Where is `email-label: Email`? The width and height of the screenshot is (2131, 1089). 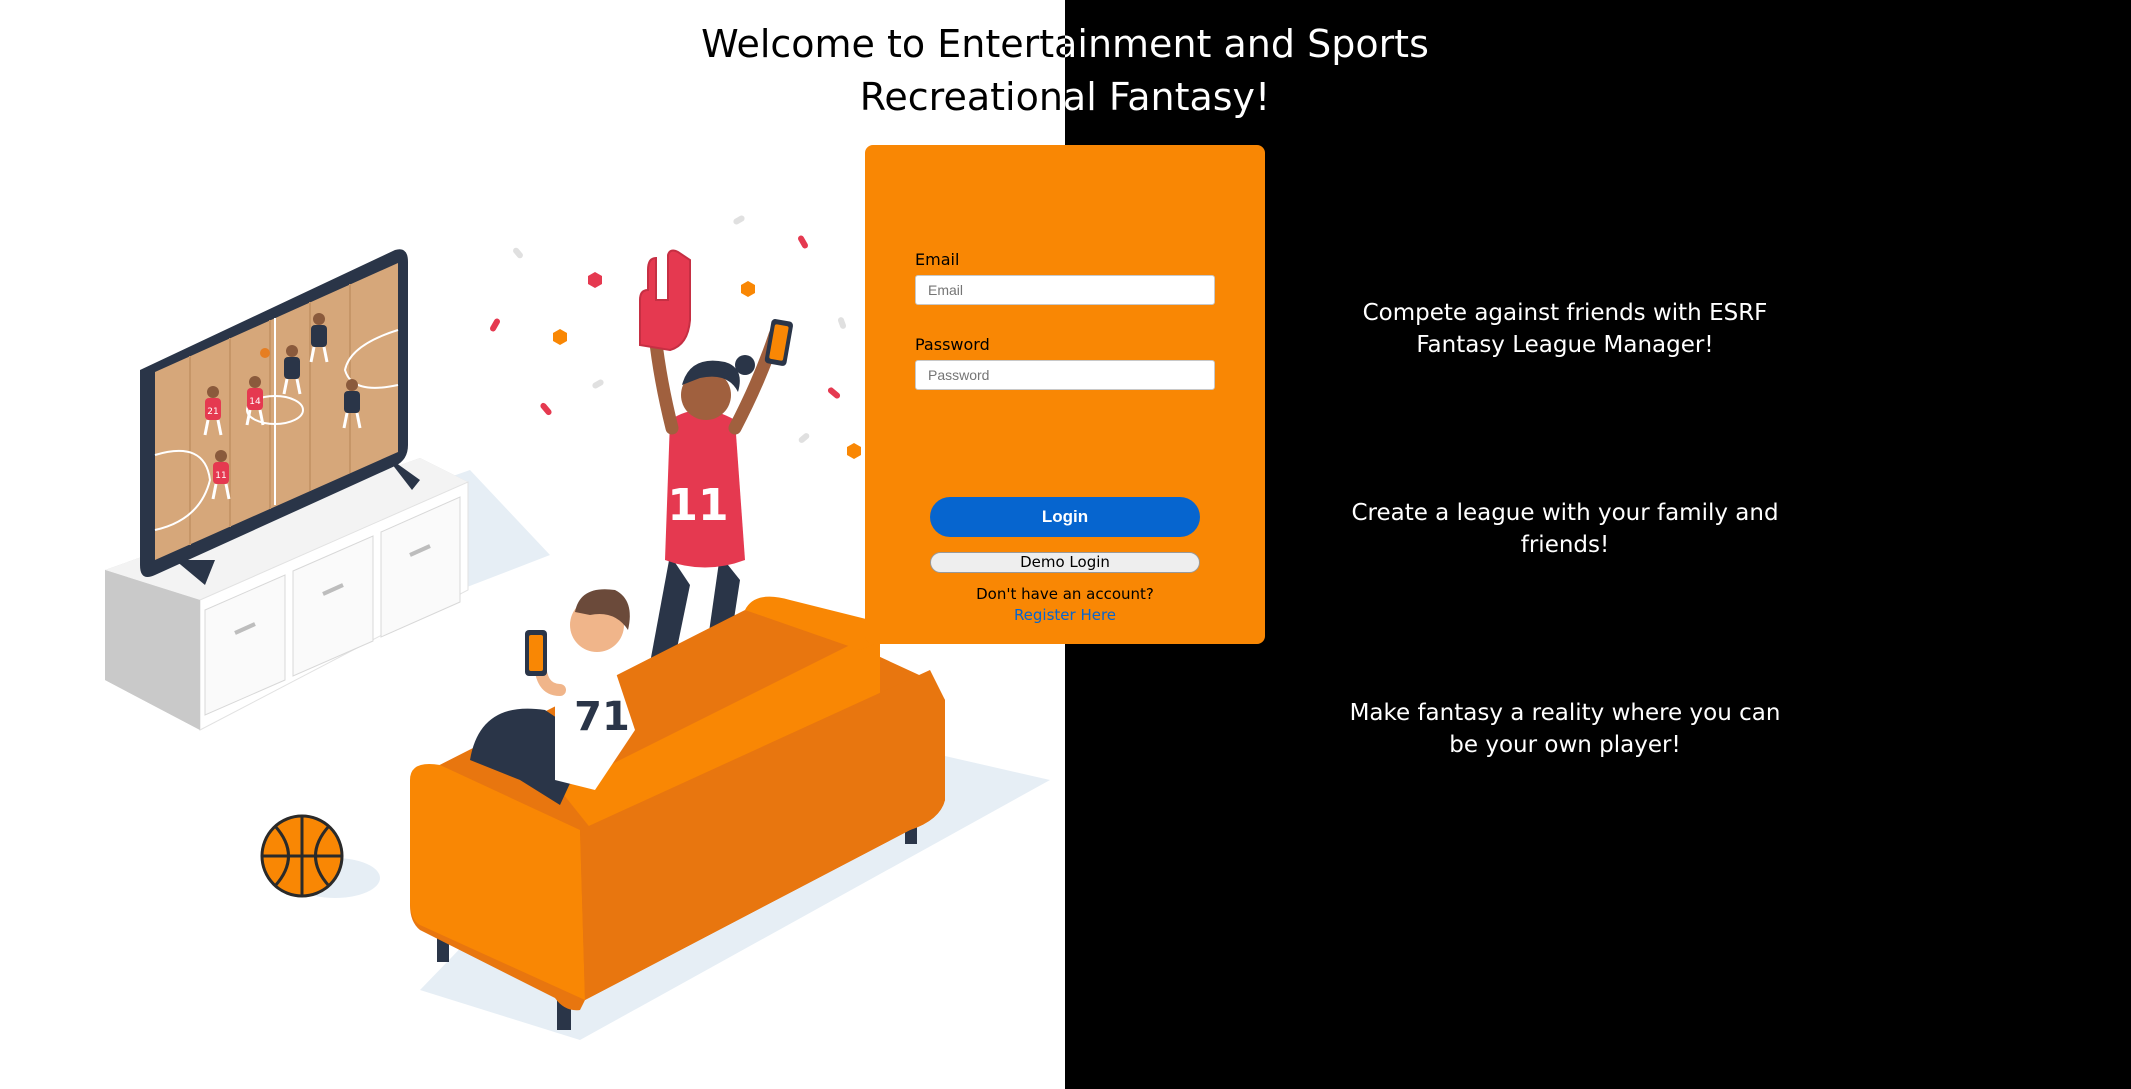
email-label: Email is located at coordinates (937, 259).